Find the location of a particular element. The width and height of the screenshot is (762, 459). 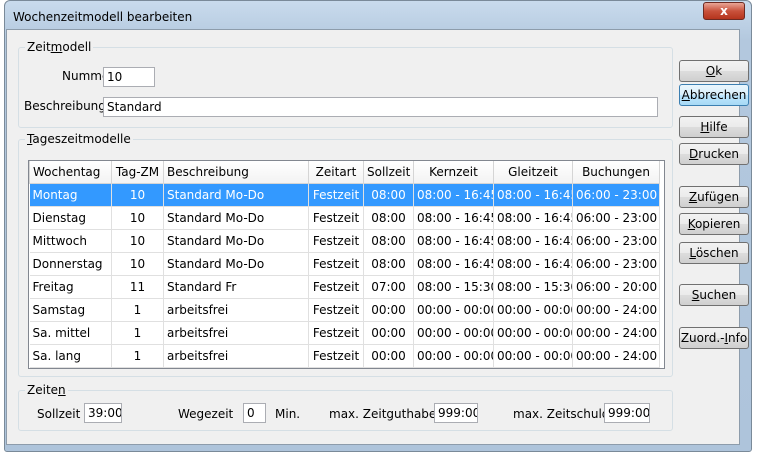

beschreibung-field: Standard is located at coordinates (380, 107).